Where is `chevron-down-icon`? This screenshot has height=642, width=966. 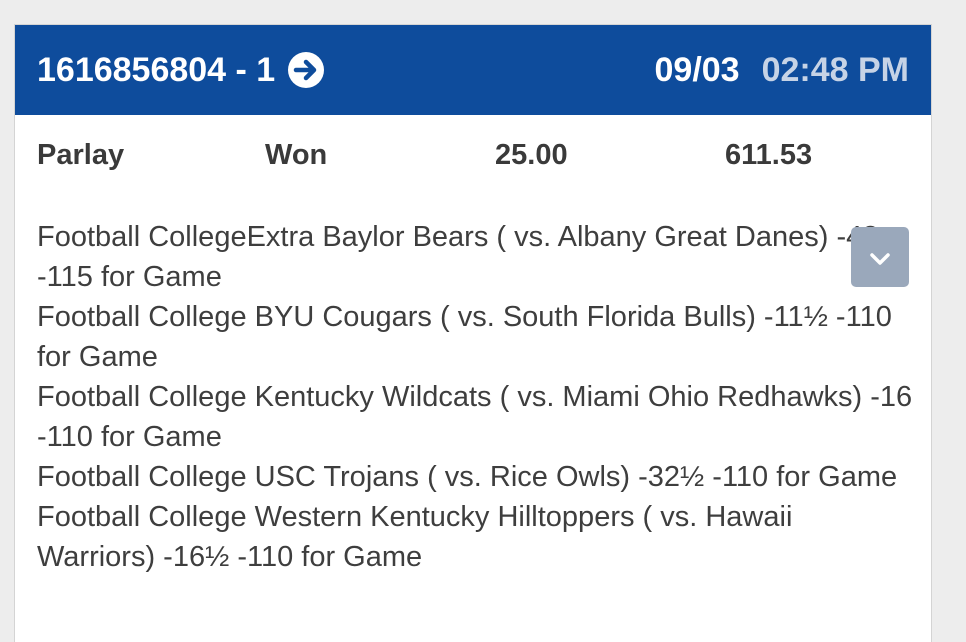 chevron-down-icon is located at coordinates (880, 257).